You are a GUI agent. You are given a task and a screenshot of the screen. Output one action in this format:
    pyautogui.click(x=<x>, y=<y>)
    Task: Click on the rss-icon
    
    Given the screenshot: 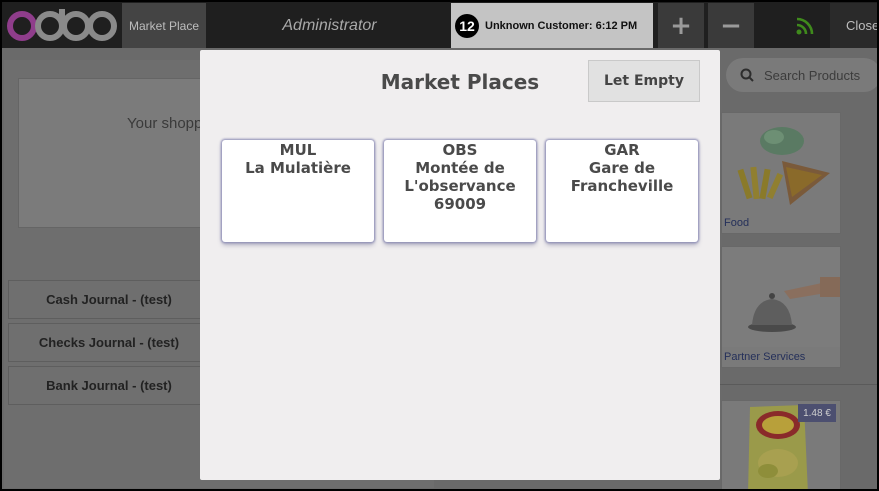 What is the action you would take?
    pyautogui.click(x=805, y=25)
    